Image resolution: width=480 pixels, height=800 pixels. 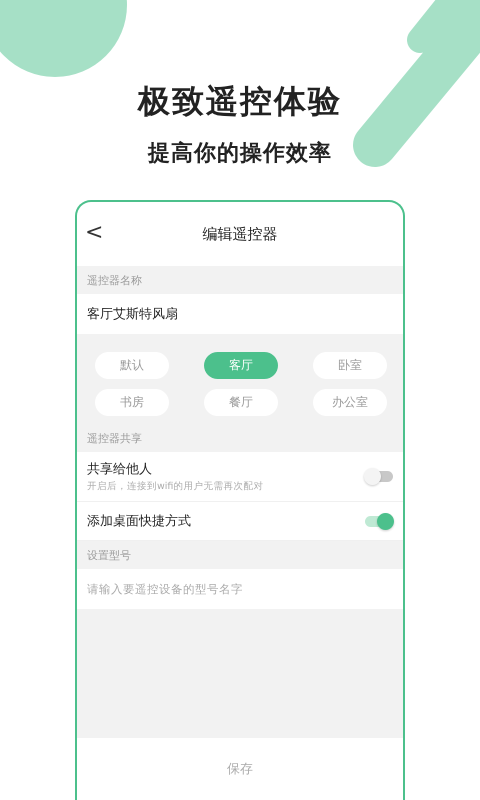 What do you see at coordinates (120, 469) in the screenshot?
I see `setting-title: 共享给他人` at bounding box center [120, 469].